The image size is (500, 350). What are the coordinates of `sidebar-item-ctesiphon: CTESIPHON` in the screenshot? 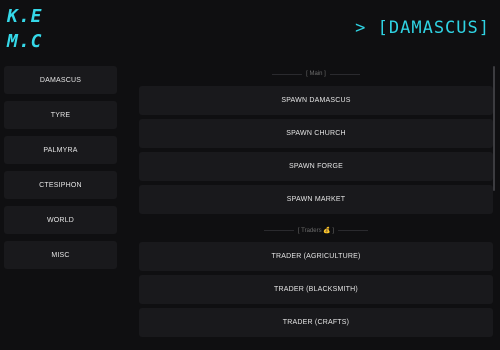 It's located at (60, 185).